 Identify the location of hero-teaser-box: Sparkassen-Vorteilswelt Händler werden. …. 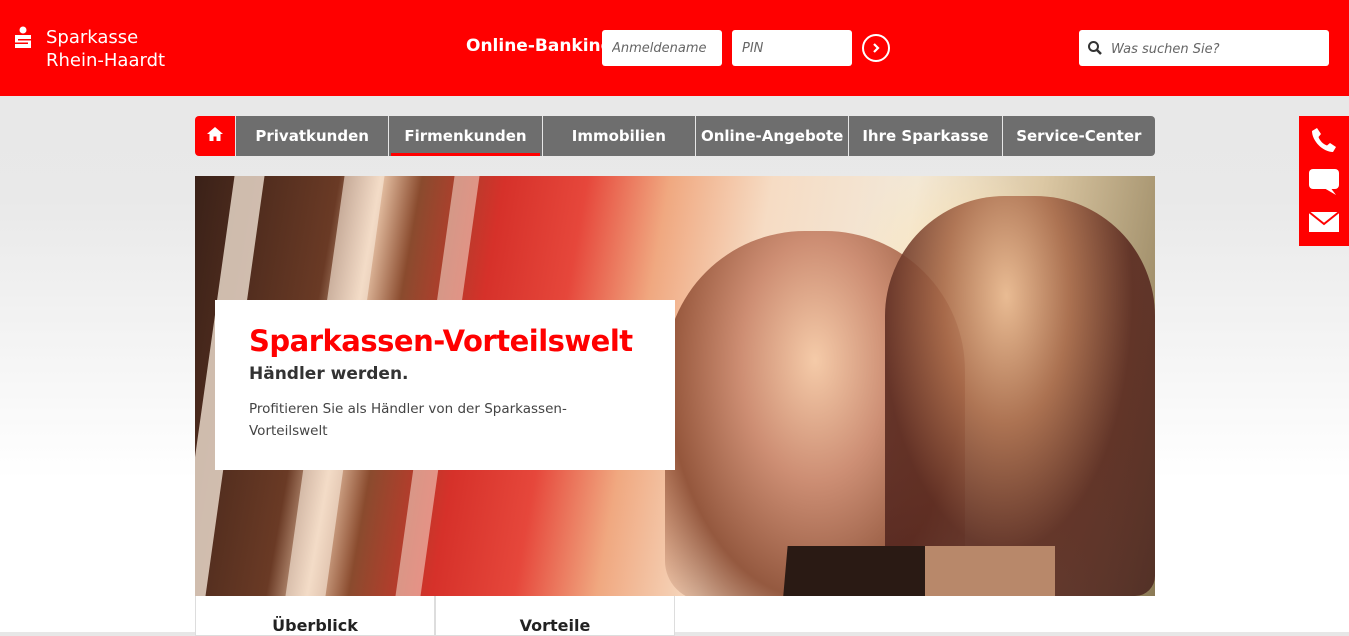
(445, 385).